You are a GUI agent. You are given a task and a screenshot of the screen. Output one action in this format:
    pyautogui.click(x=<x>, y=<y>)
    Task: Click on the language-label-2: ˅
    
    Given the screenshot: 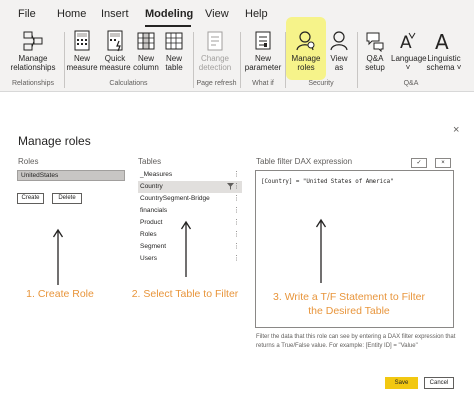 What is the action you would take?
    pyautogui.click(x=408, y=67)
    